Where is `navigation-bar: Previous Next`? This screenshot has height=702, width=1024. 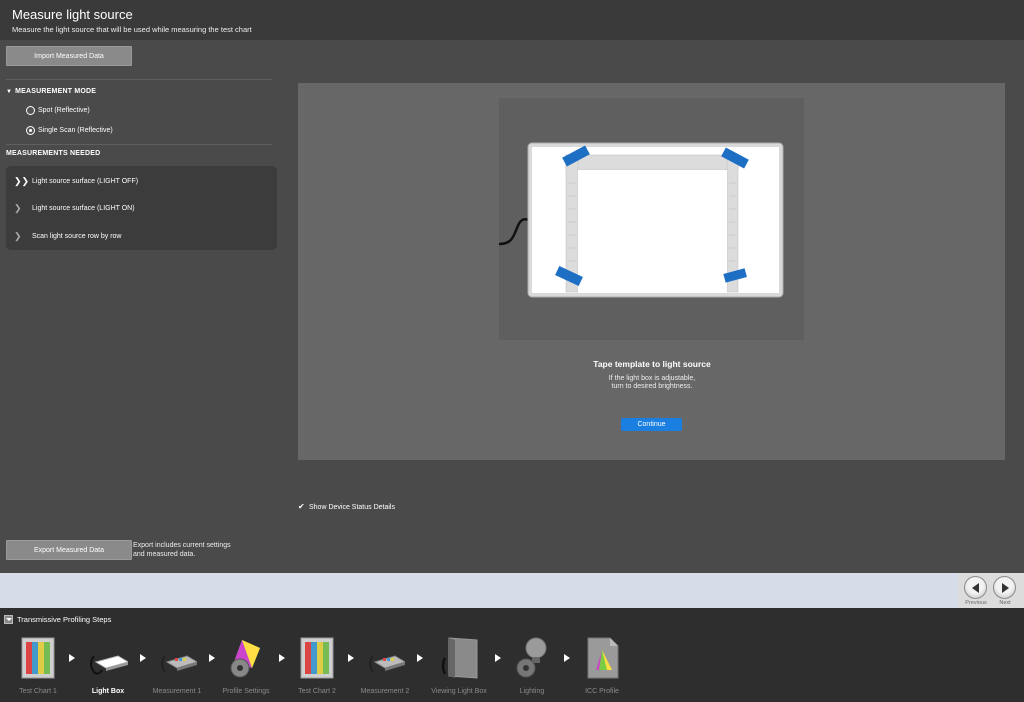
navigation-bar: Previous Next is located at coordinates (512, 590).